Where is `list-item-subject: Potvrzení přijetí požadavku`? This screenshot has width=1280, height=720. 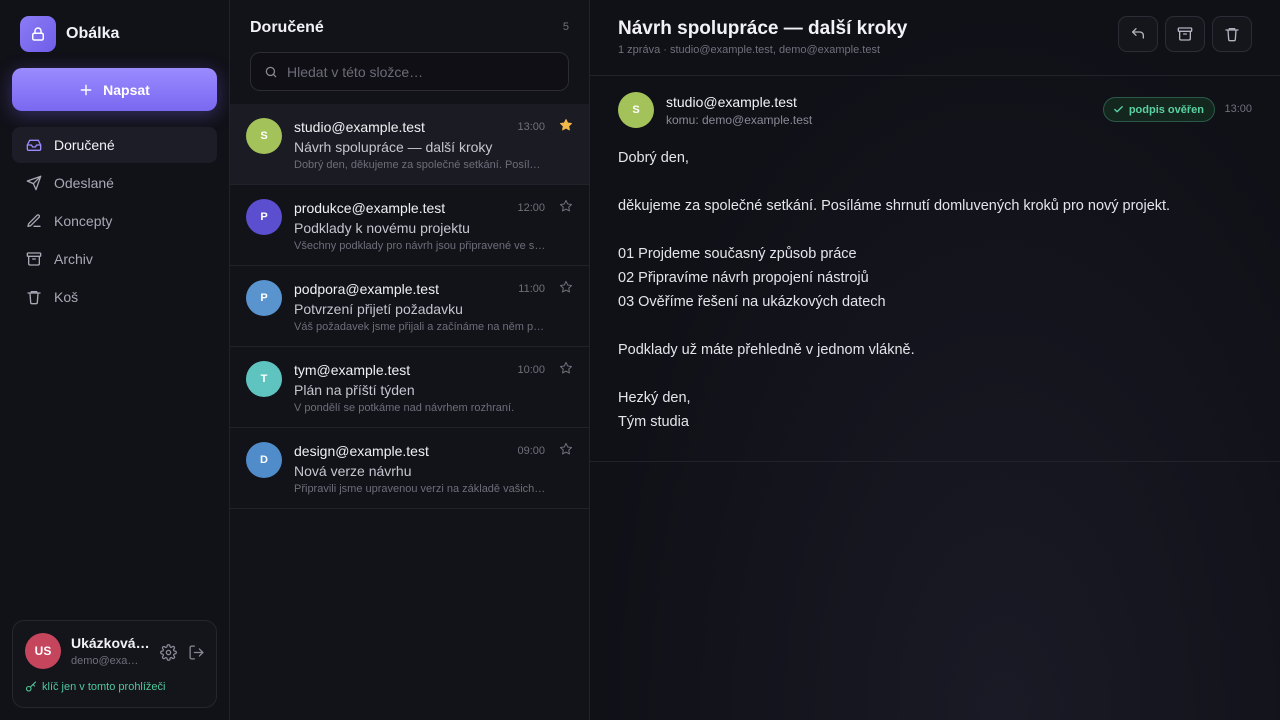
list-item-subject: Potvrzení přijetí požadavku is located at coordinates (378, 309).